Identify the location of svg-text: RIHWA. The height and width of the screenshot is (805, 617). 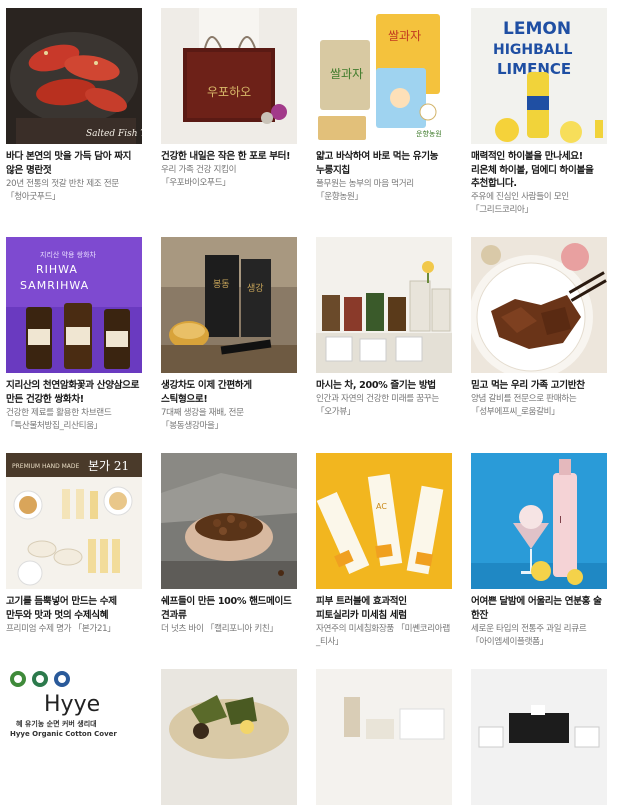
(57, 269).